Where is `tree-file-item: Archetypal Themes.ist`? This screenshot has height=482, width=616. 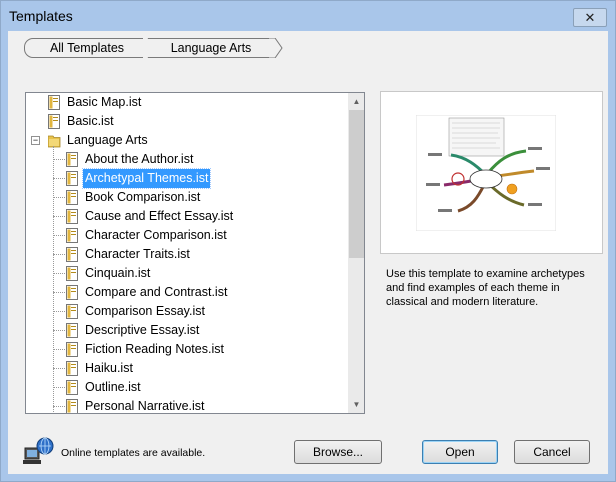
tree-file-item: Archetypal Themes.ist is located at coordinates (186, 178).